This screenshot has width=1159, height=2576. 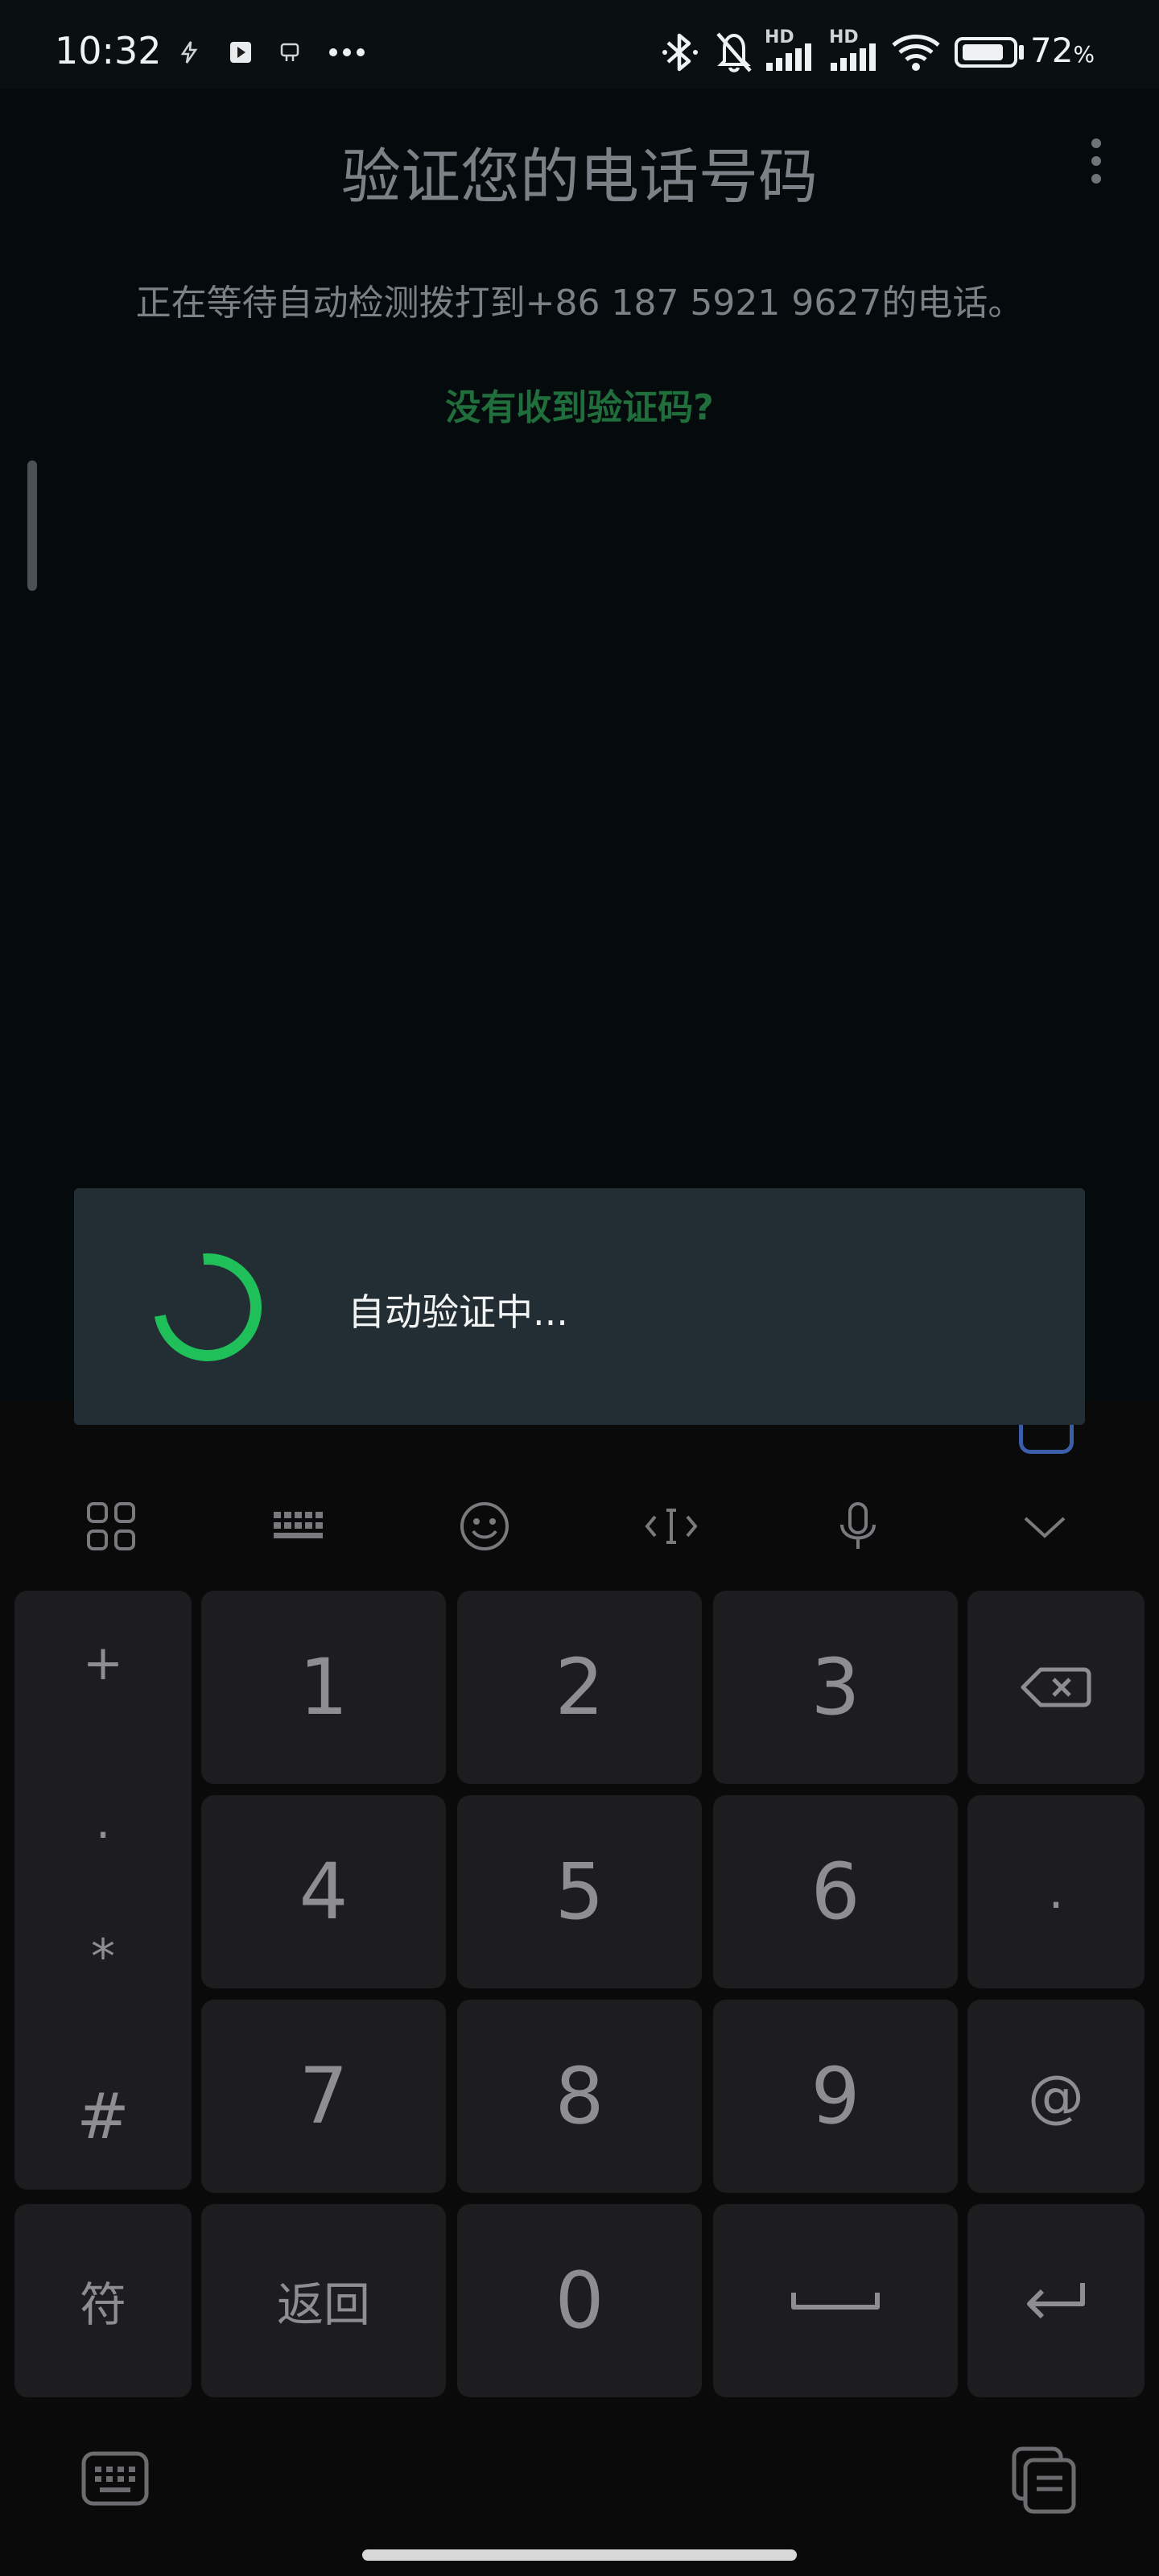 I want to click on clipboard-icon, so click(x=1044, y=2480).